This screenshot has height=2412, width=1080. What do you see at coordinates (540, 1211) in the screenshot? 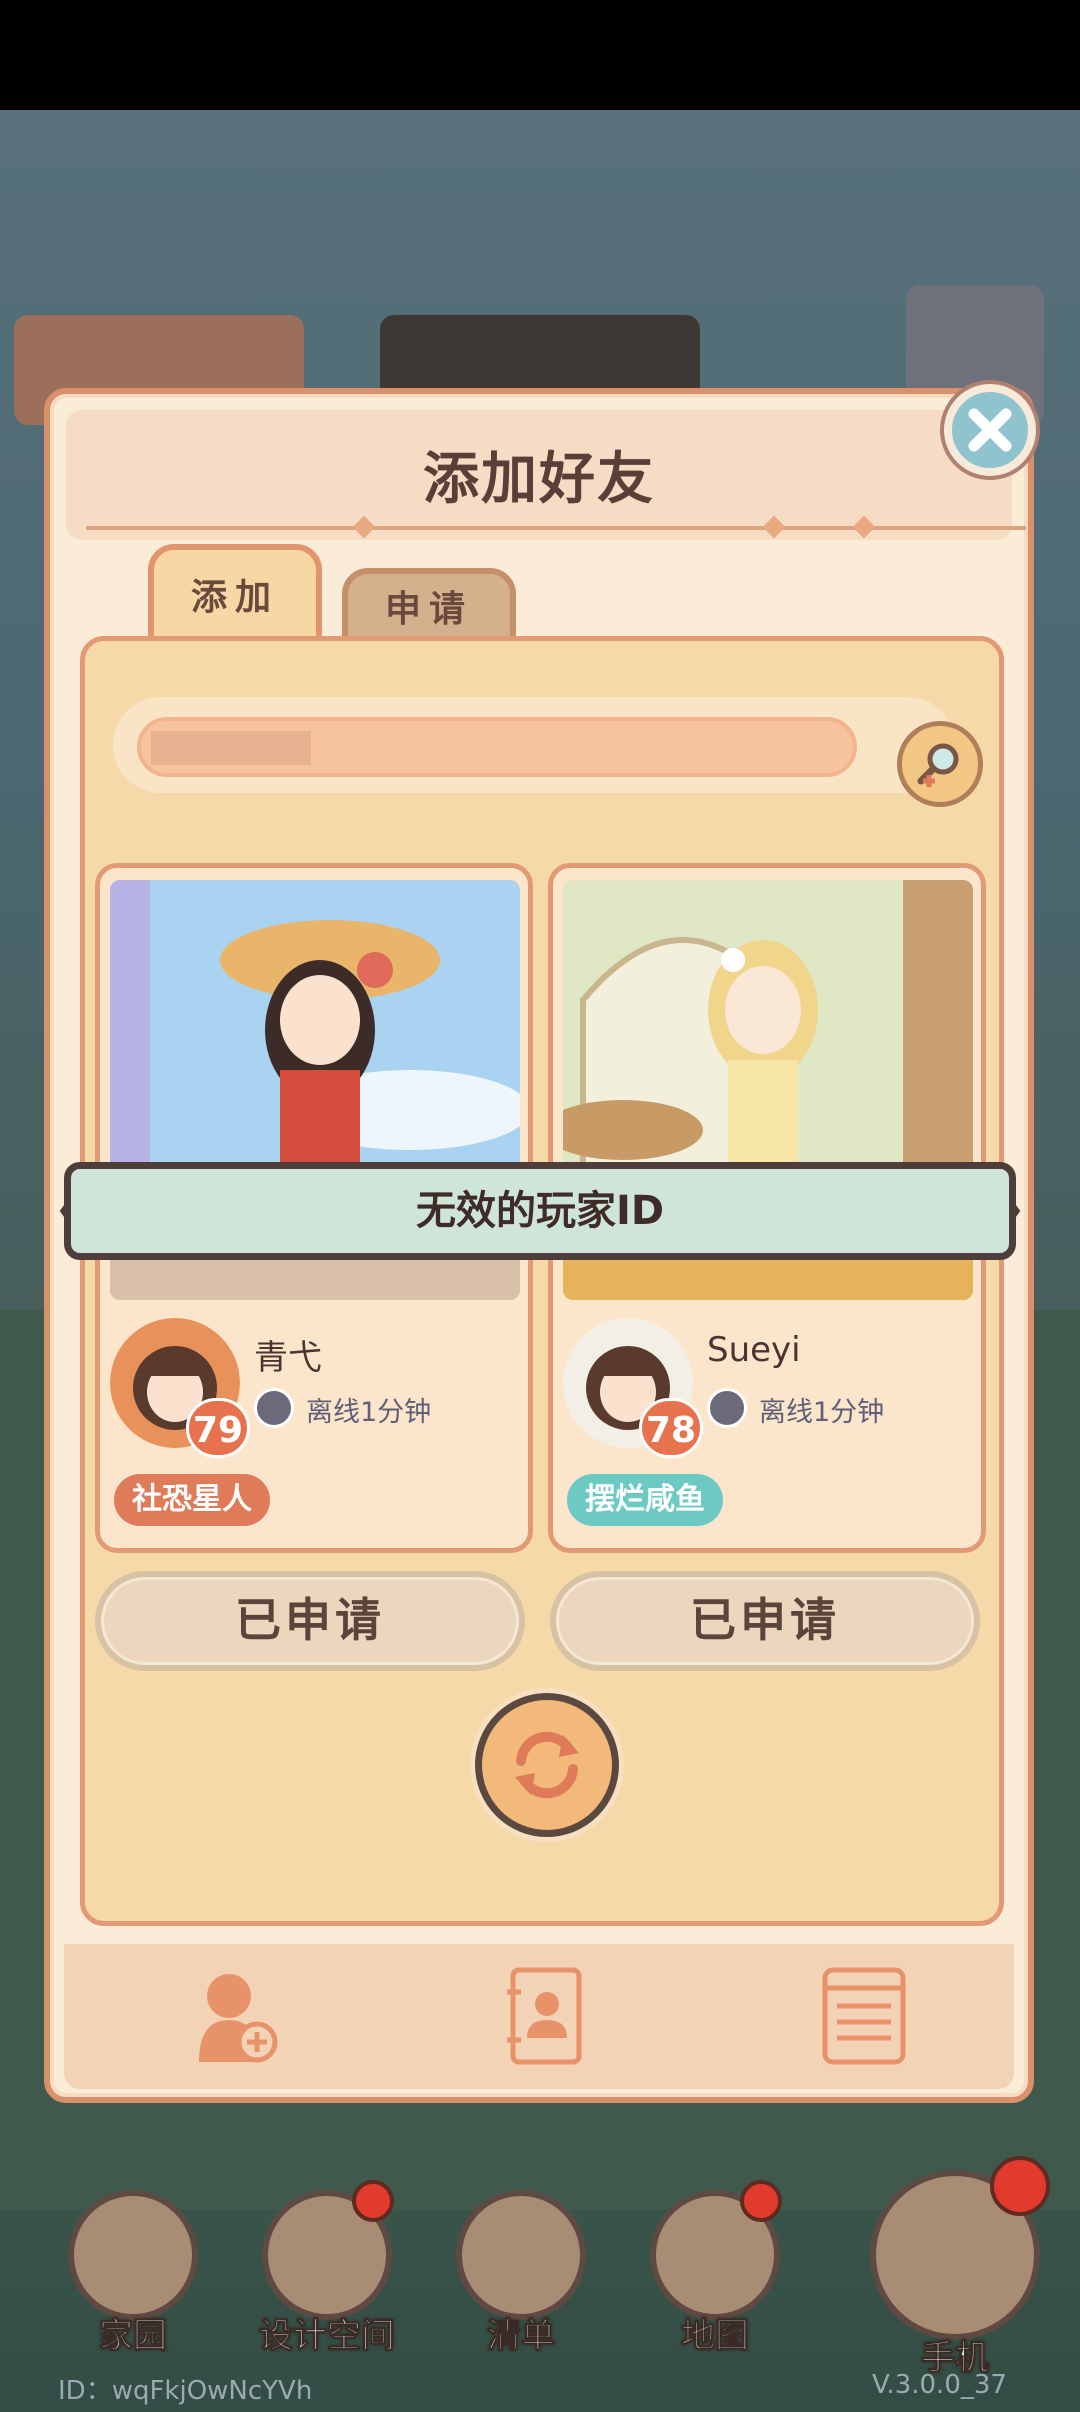
I see `error-toast: 无效的玩家ID` at bounding box center [540, 1211].